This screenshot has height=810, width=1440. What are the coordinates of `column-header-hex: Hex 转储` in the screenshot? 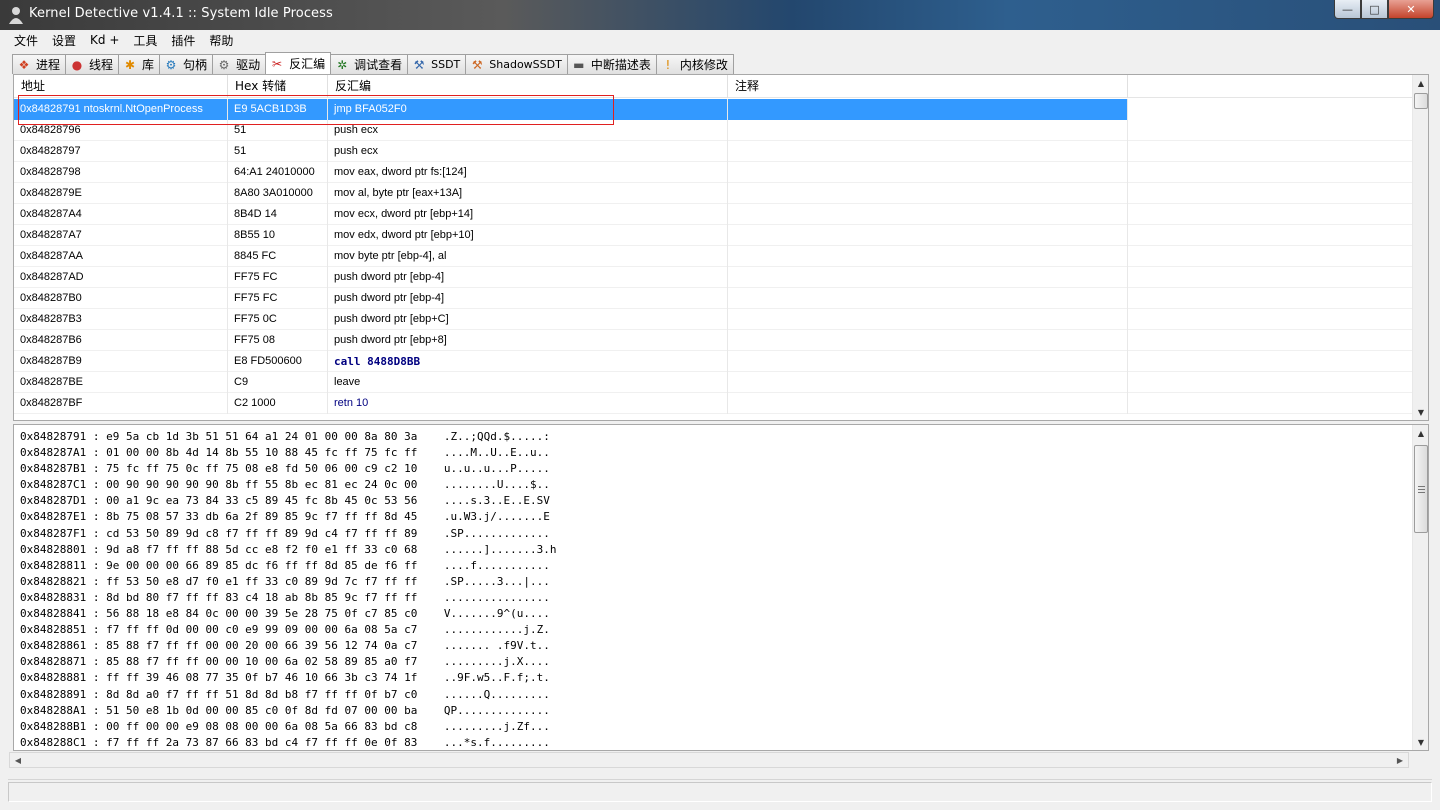 It's located at (278, 86).